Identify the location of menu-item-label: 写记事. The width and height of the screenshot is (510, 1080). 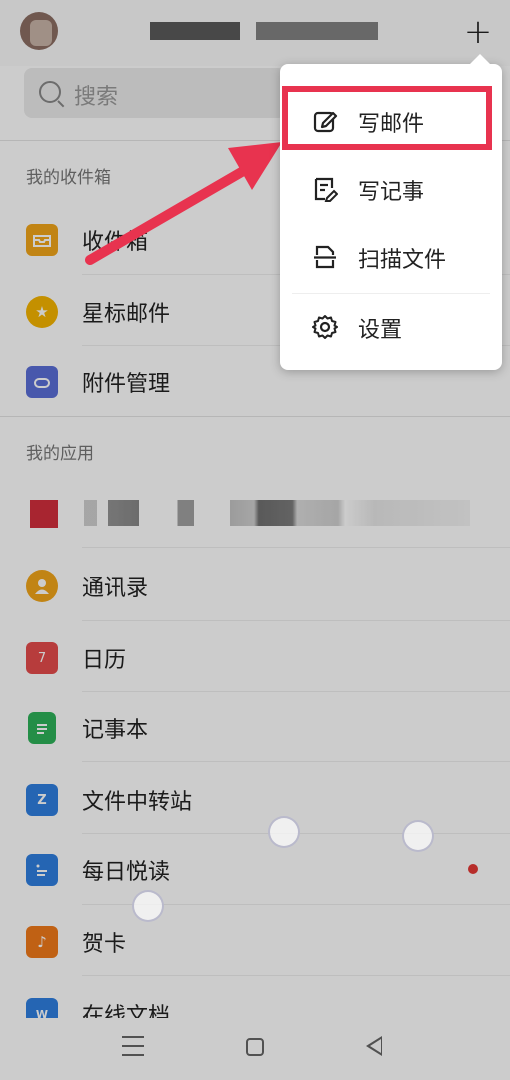
(391, 192).